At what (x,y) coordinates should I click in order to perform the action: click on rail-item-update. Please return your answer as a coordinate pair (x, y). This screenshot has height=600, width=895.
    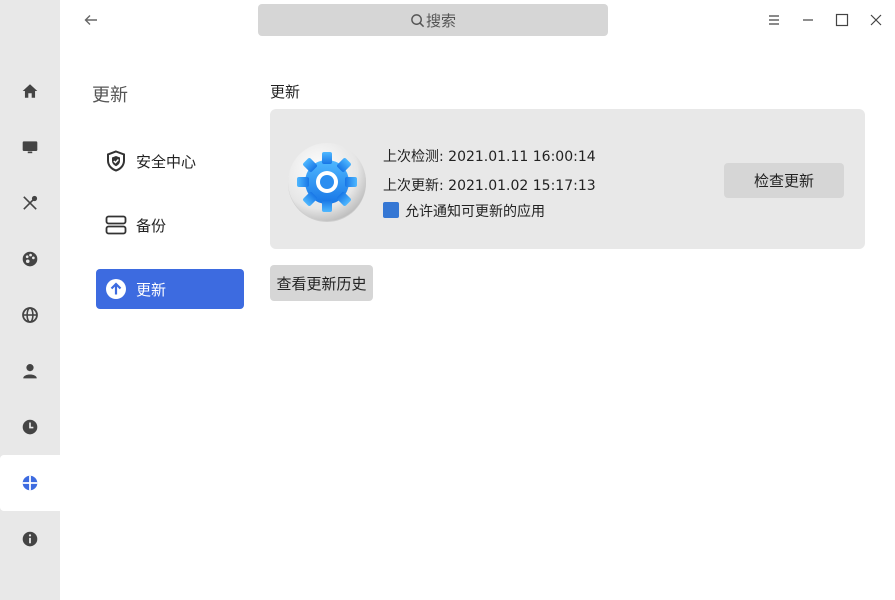
    Looking at the image, I should click on (30, 483).